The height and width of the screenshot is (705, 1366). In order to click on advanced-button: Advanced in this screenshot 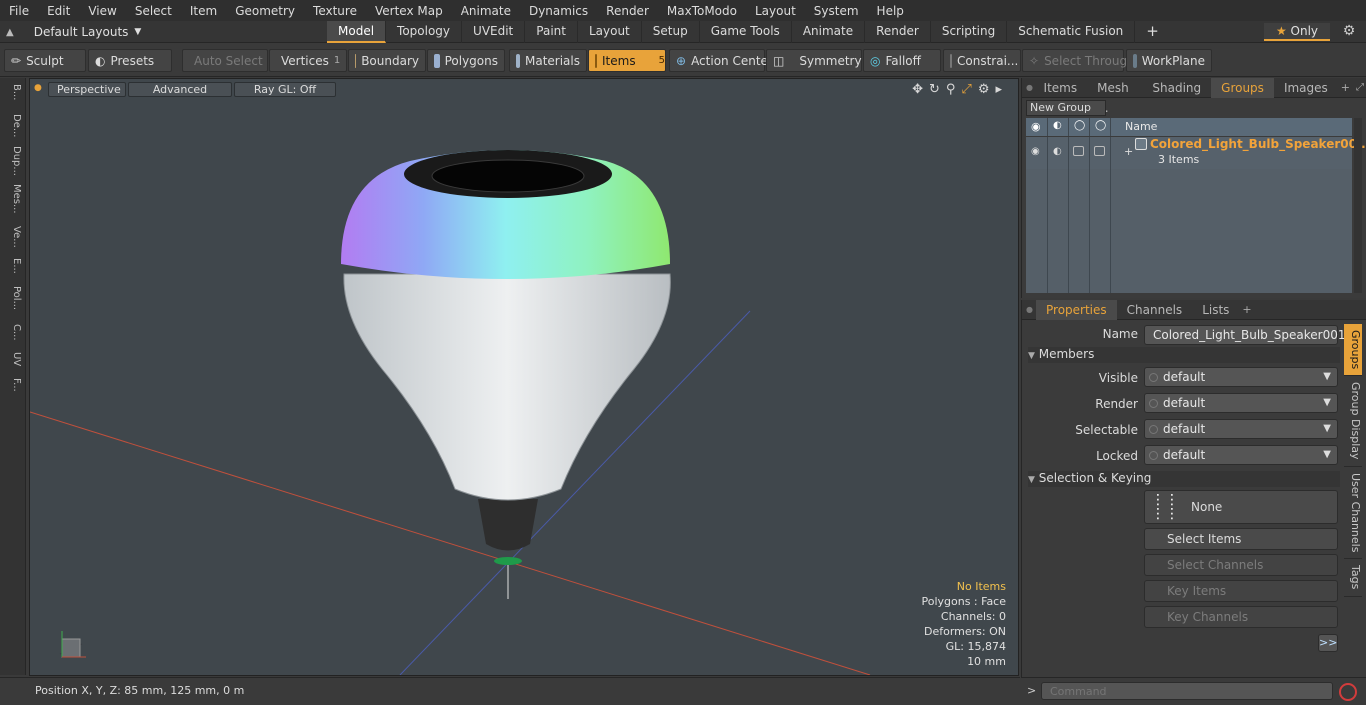, I will do `click(180, 89)`.